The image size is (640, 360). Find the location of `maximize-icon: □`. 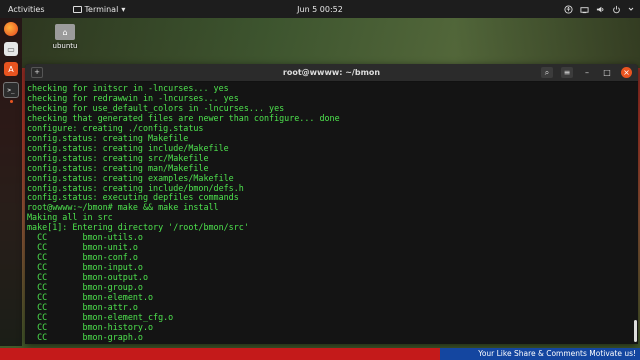

maximize-icon: □ is located at coordinates (607, 72).